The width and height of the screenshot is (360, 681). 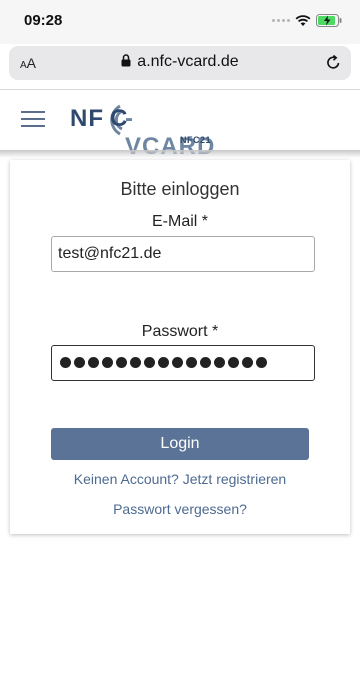 I want to click on site-header: NF C -VCARD NFC21, so click(x=180, y=125).